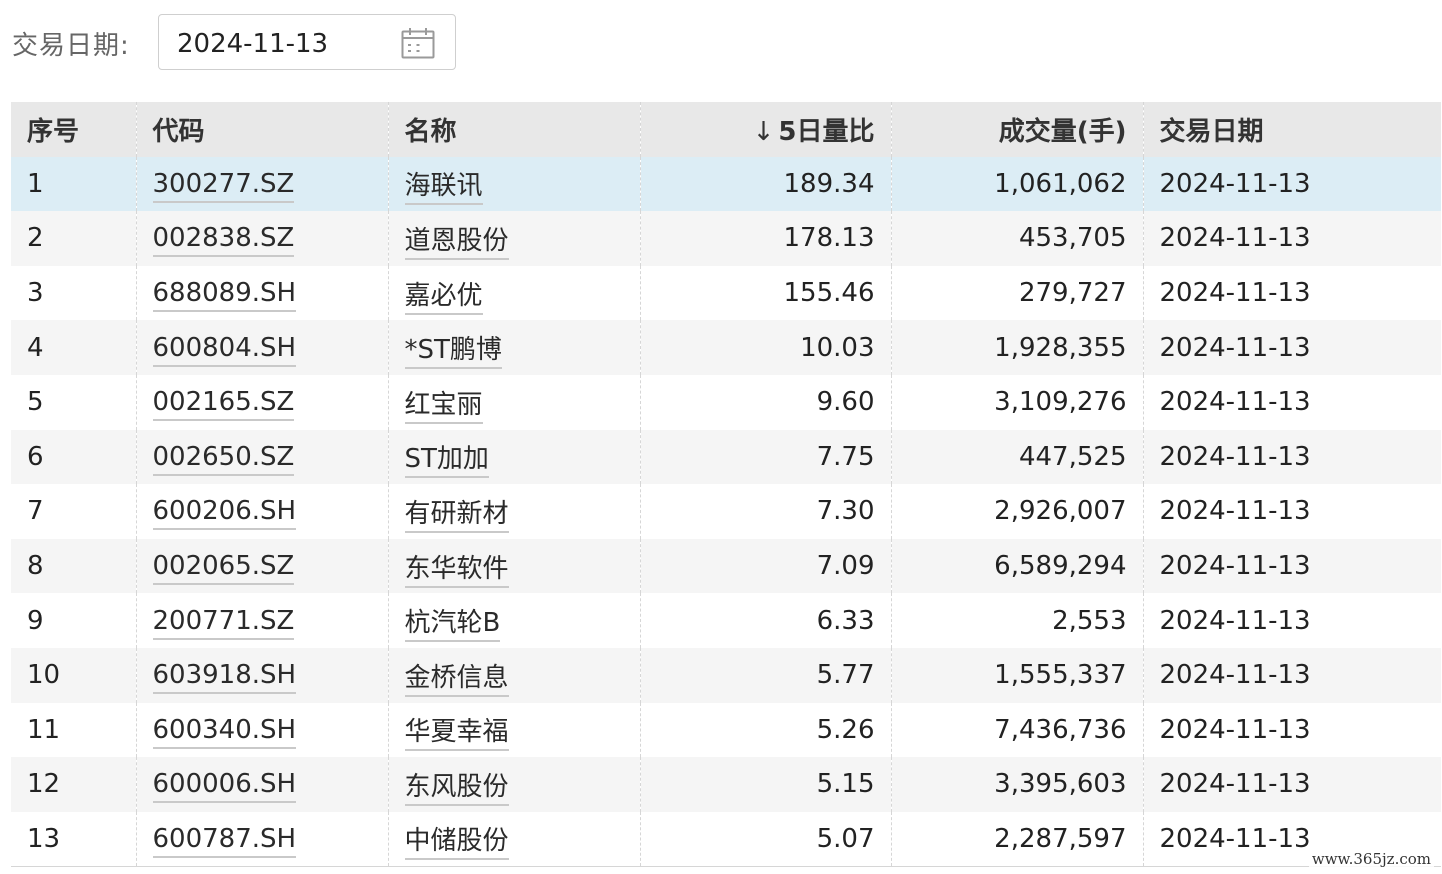  I want to click on table-header-row: 序号 代码 名称 ↓ 5日量比 成交量(手) 交易日期, so click(726, 129).